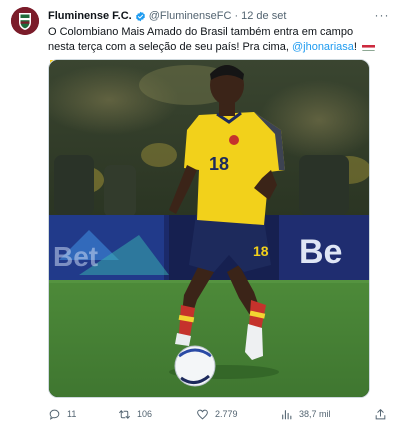 This screenshot has height=428, width=402. I want to click on repost-button: 106, so click(135, 414).